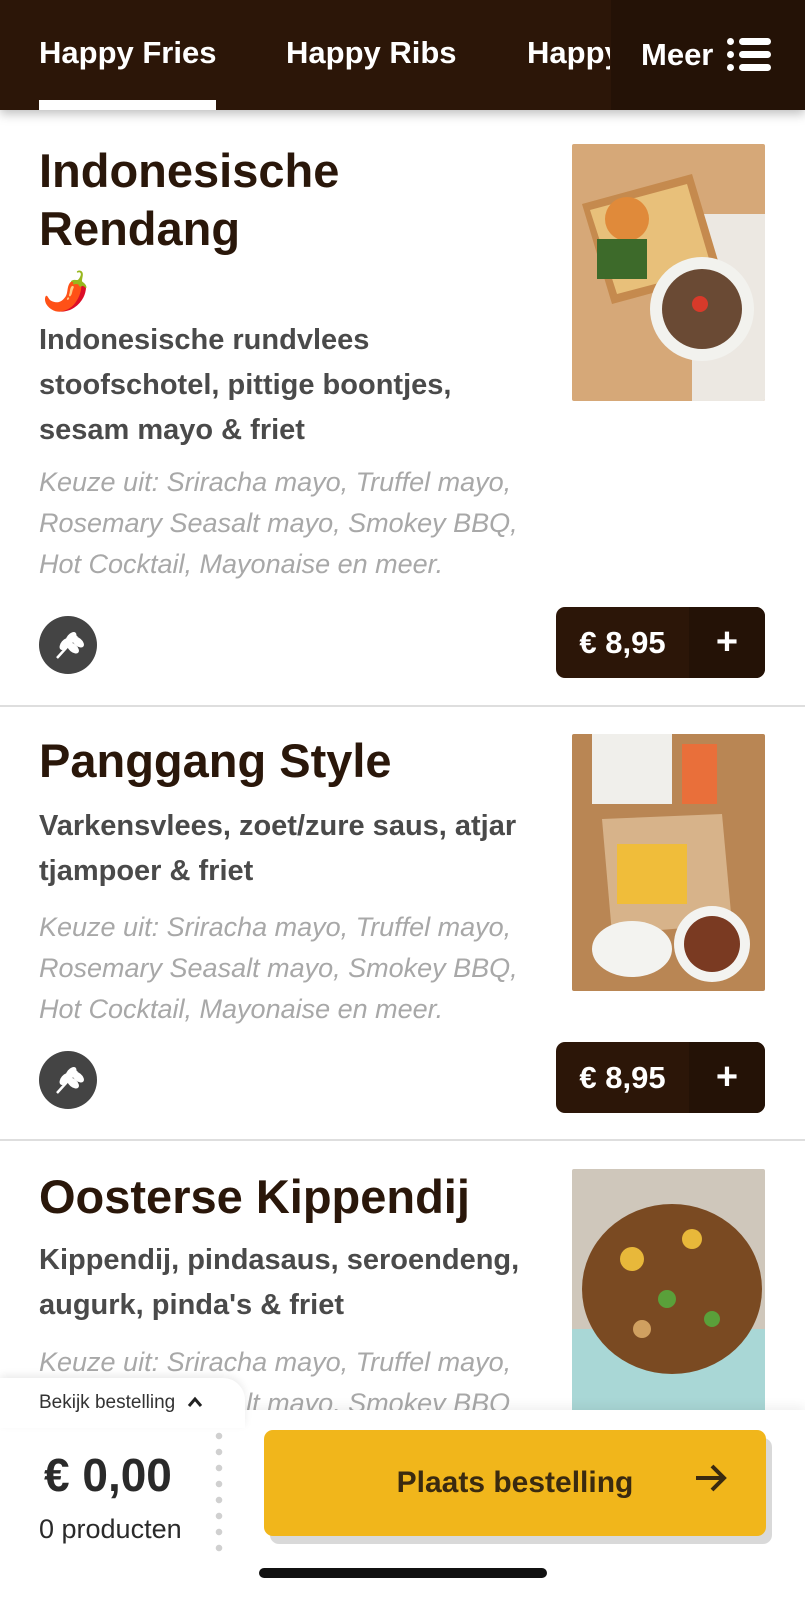  I want to click on list-icon, so click(749, 55).